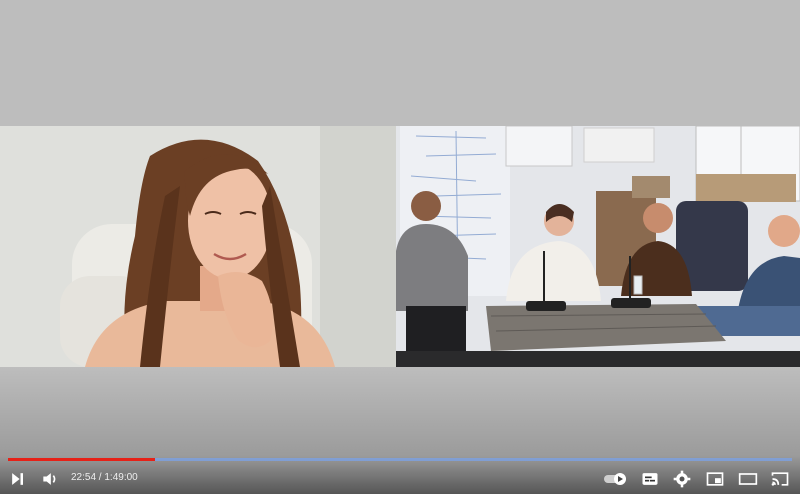 This screenshot has width=800, height=494. What do you see at coordinates (84, 477) in the screenshot?
I see `current-time: 22:54` at bounding box center [84, 477].